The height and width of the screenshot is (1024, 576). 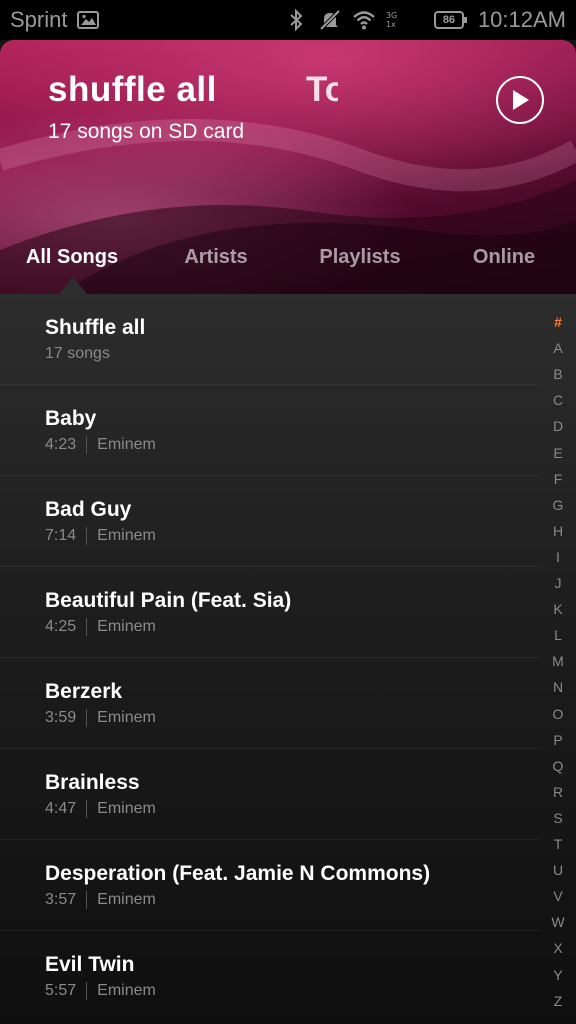 I want to click on battery-icon: 86, so click(x=450, y=20).